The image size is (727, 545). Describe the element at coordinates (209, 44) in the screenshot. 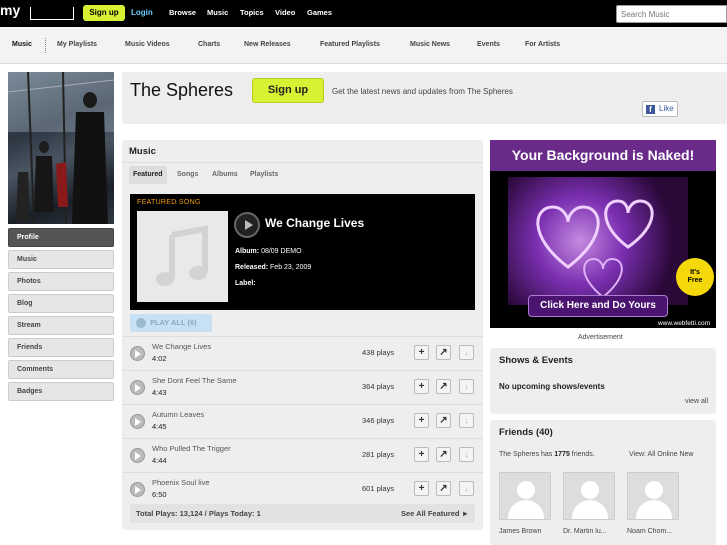

I see `subnav-charts: Charts` at that location.